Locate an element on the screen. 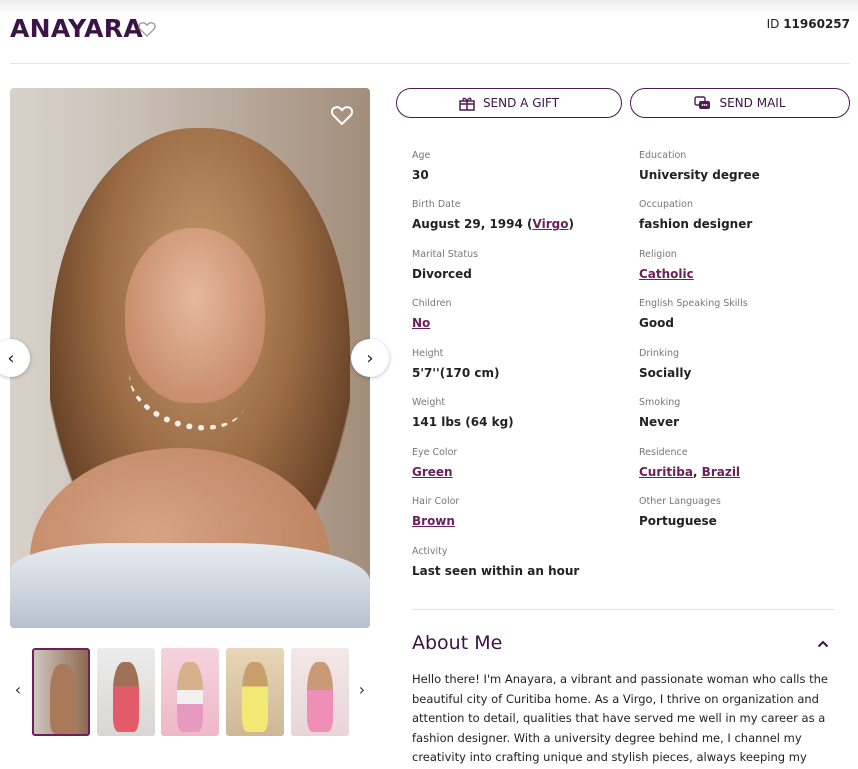 This screenshot has width=858, height=769. field-value: August 29, 1994 (Virgo) is located at coordinates (517, 224).